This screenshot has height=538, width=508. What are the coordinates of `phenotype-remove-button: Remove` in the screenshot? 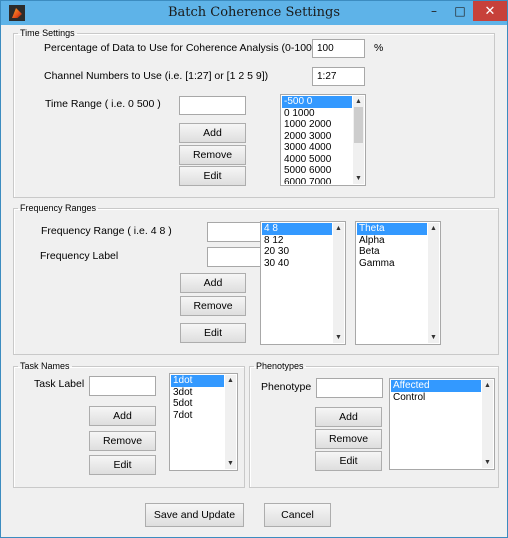 It's located at (348, 439).